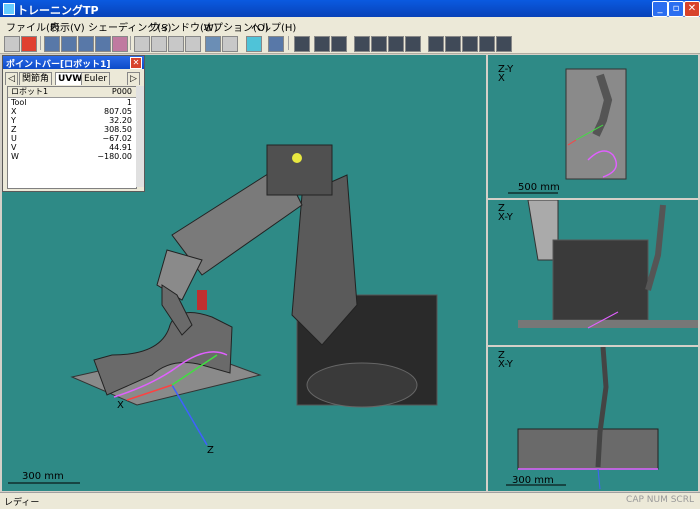  What do you see at coordinates (117, 138) in the screenshot?
I see `row-value: −67.02` at bounding box center [117, 138].